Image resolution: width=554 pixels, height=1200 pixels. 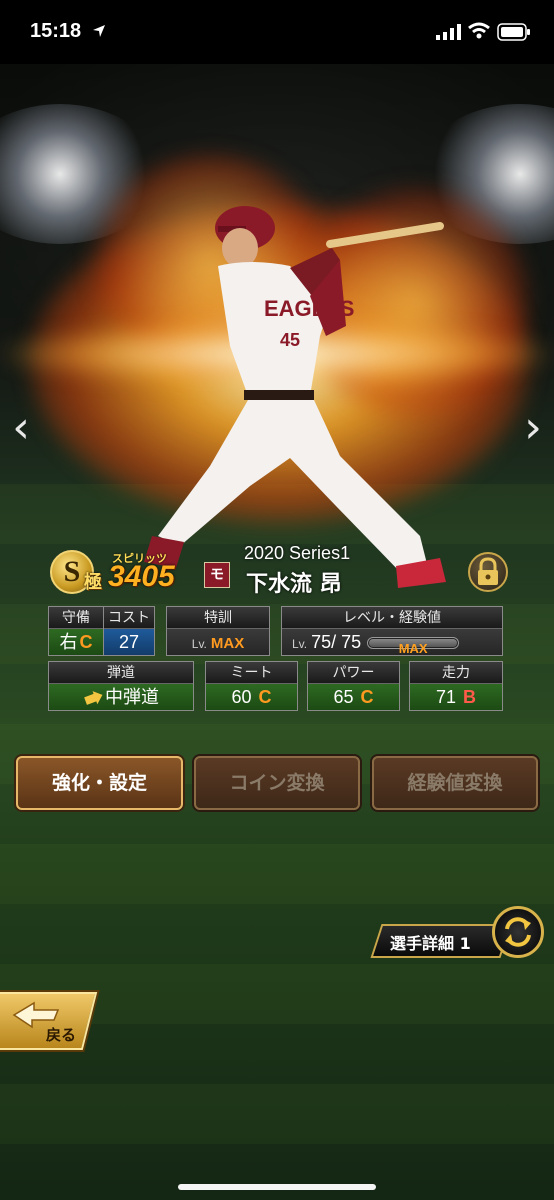 I want to click on back-label: 戻る, so click(x=61, y=1035).